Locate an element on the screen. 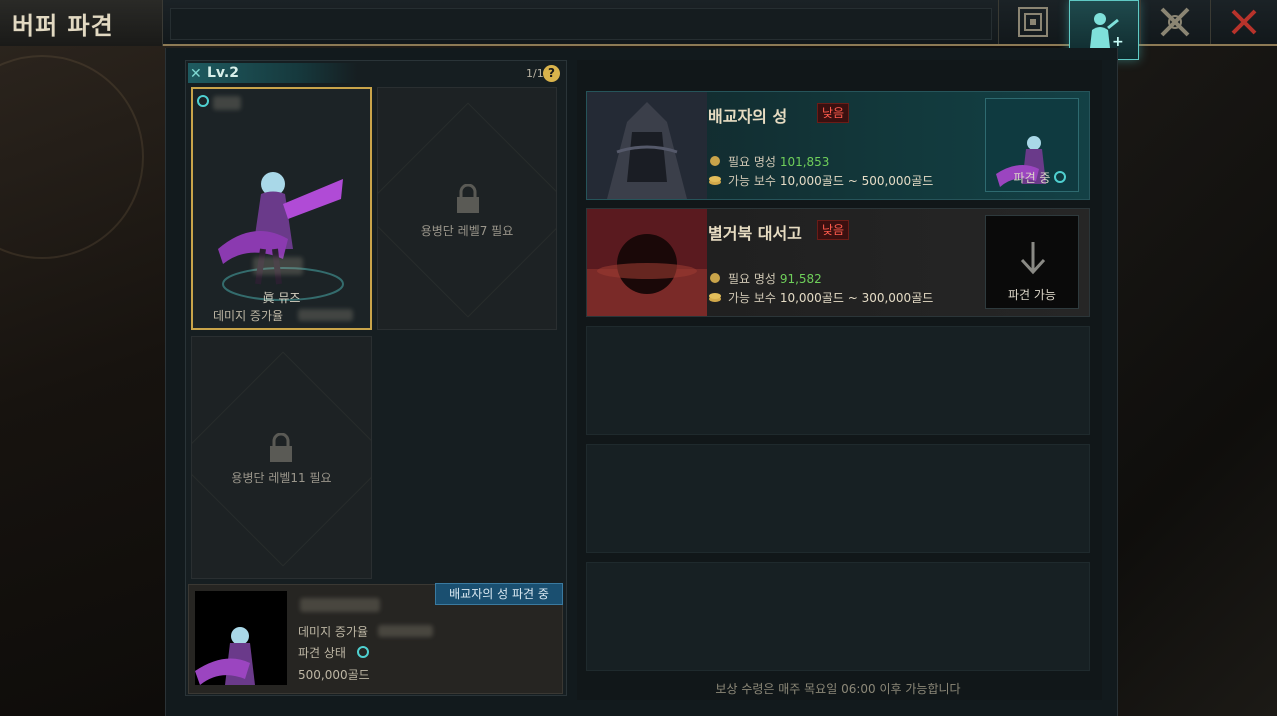 Image resolution: width=1277 pixels, height=716 pixels. background-left-decor is located at coordinates (82, 380).